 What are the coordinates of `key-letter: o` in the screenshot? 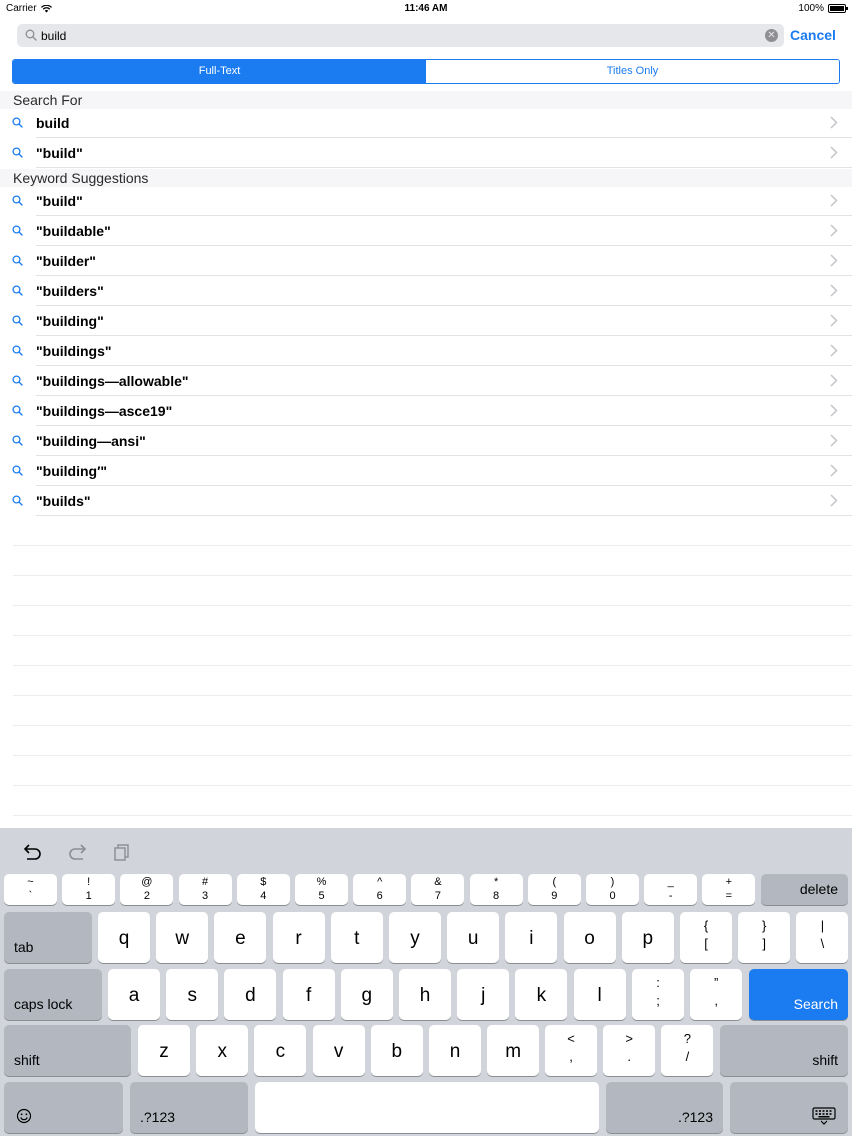 It's located at (589, 937).